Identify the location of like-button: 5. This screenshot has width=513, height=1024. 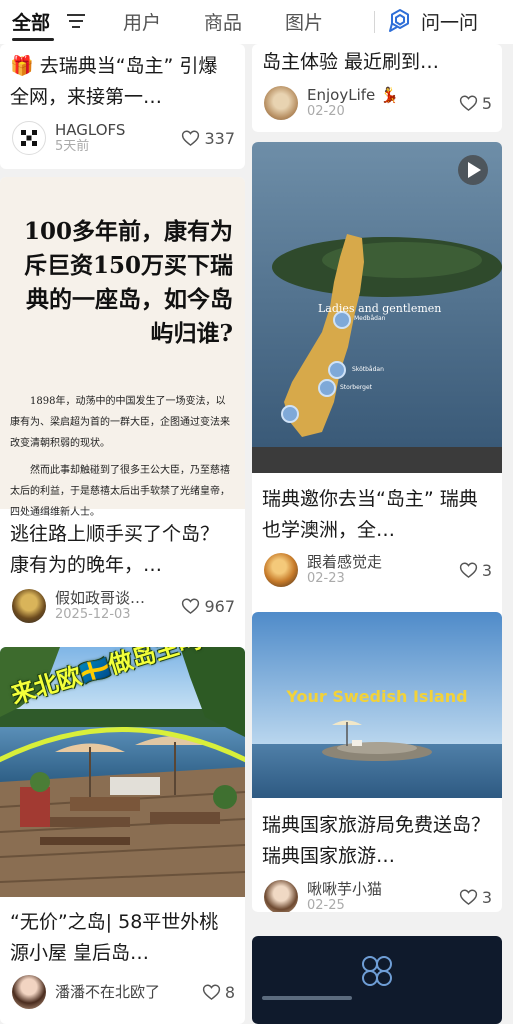
(475, 103).